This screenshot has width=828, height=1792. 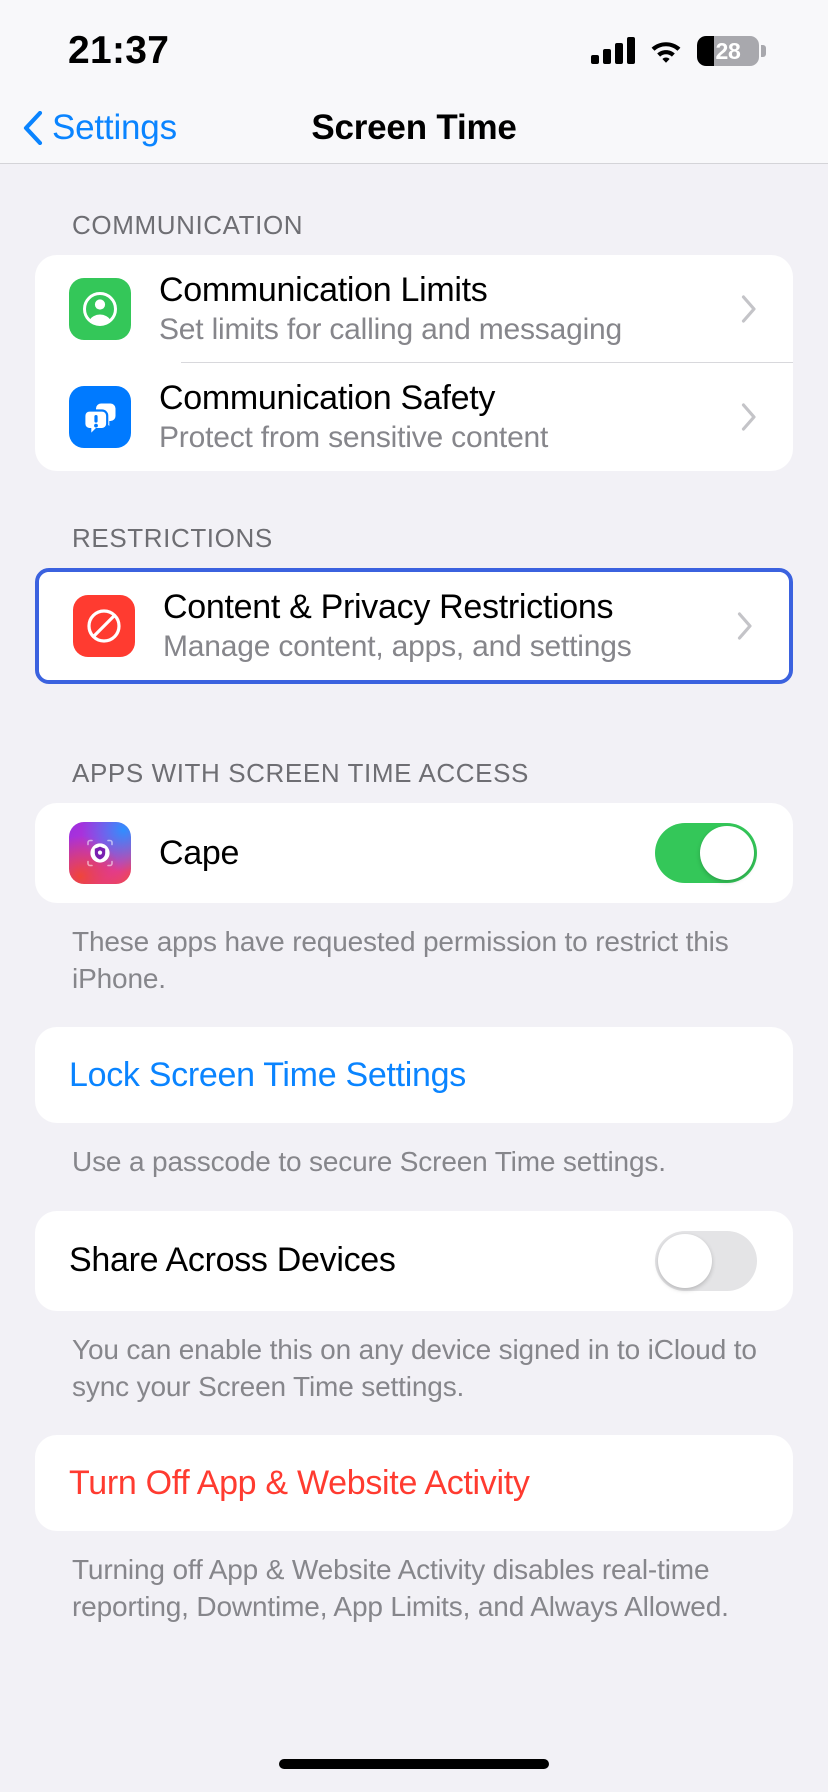 I want to click on lock-settings-card: Lock Screen Time Settings, so click(x=414, y=1075).